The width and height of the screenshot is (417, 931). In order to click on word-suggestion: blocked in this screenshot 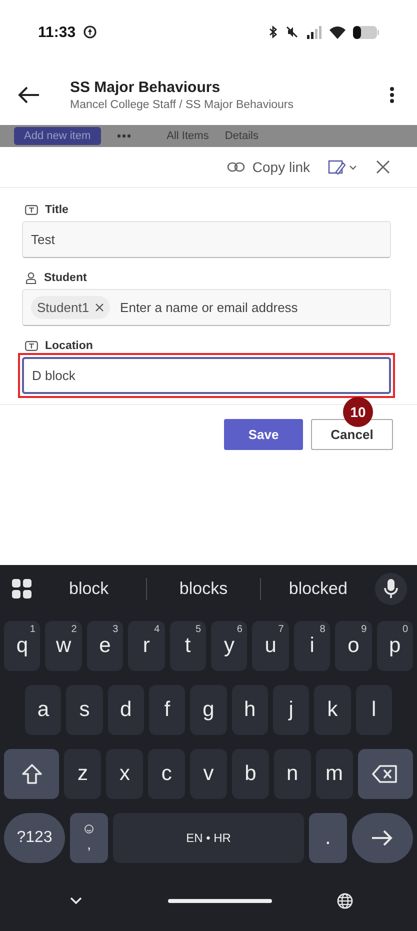, I will do `click(318, 589)`.